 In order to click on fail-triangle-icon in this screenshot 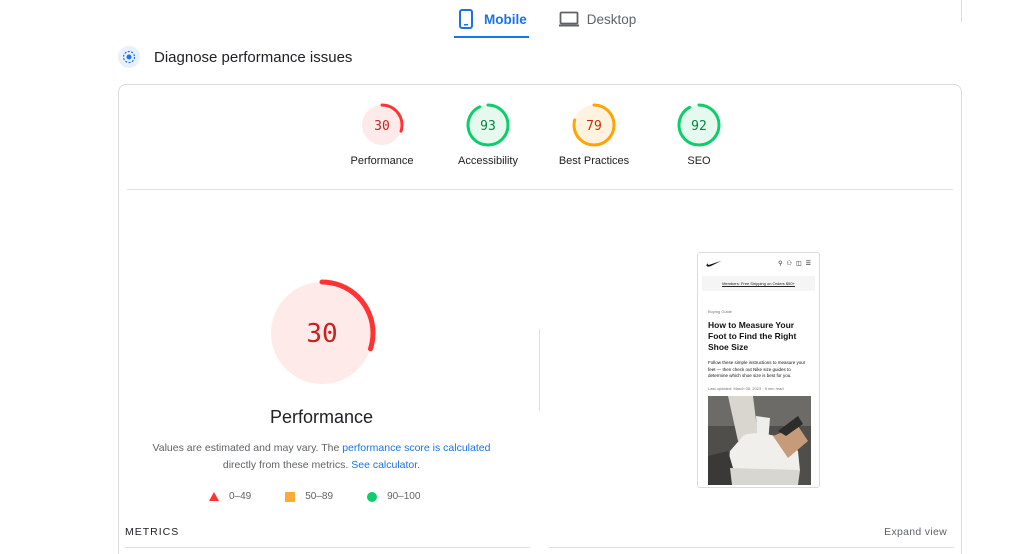, I will do `click(214, 496)`.